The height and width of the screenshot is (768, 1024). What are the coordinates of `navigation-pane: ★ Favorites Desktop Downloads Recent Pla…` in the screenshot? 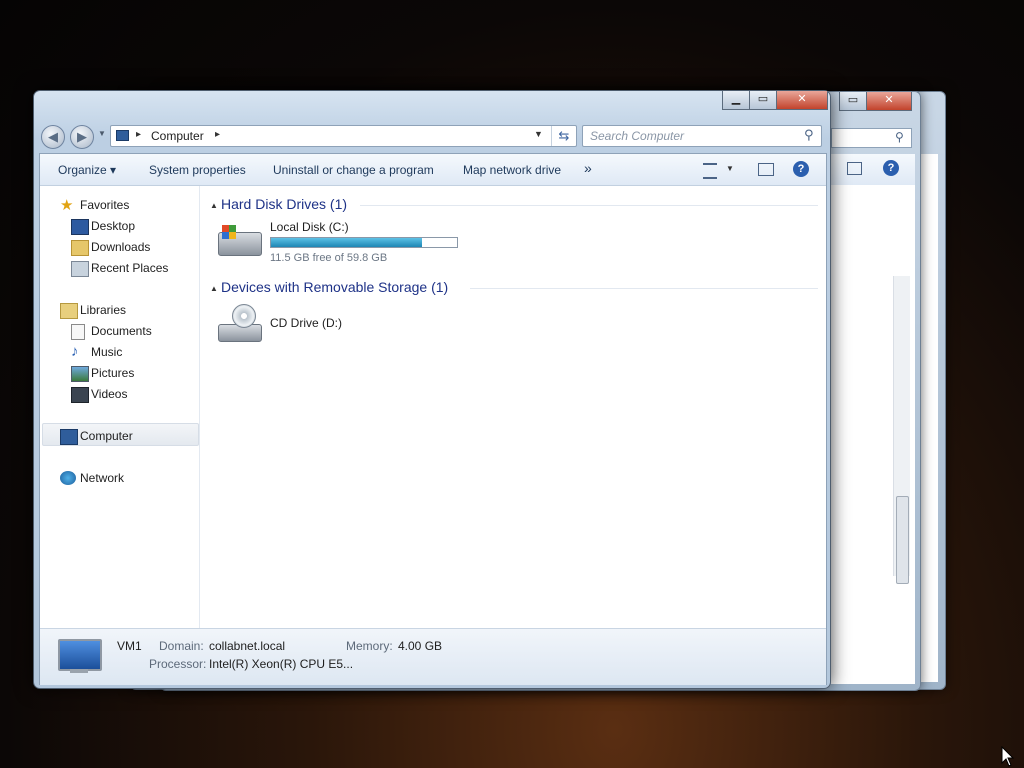 It's located at (120, 407).